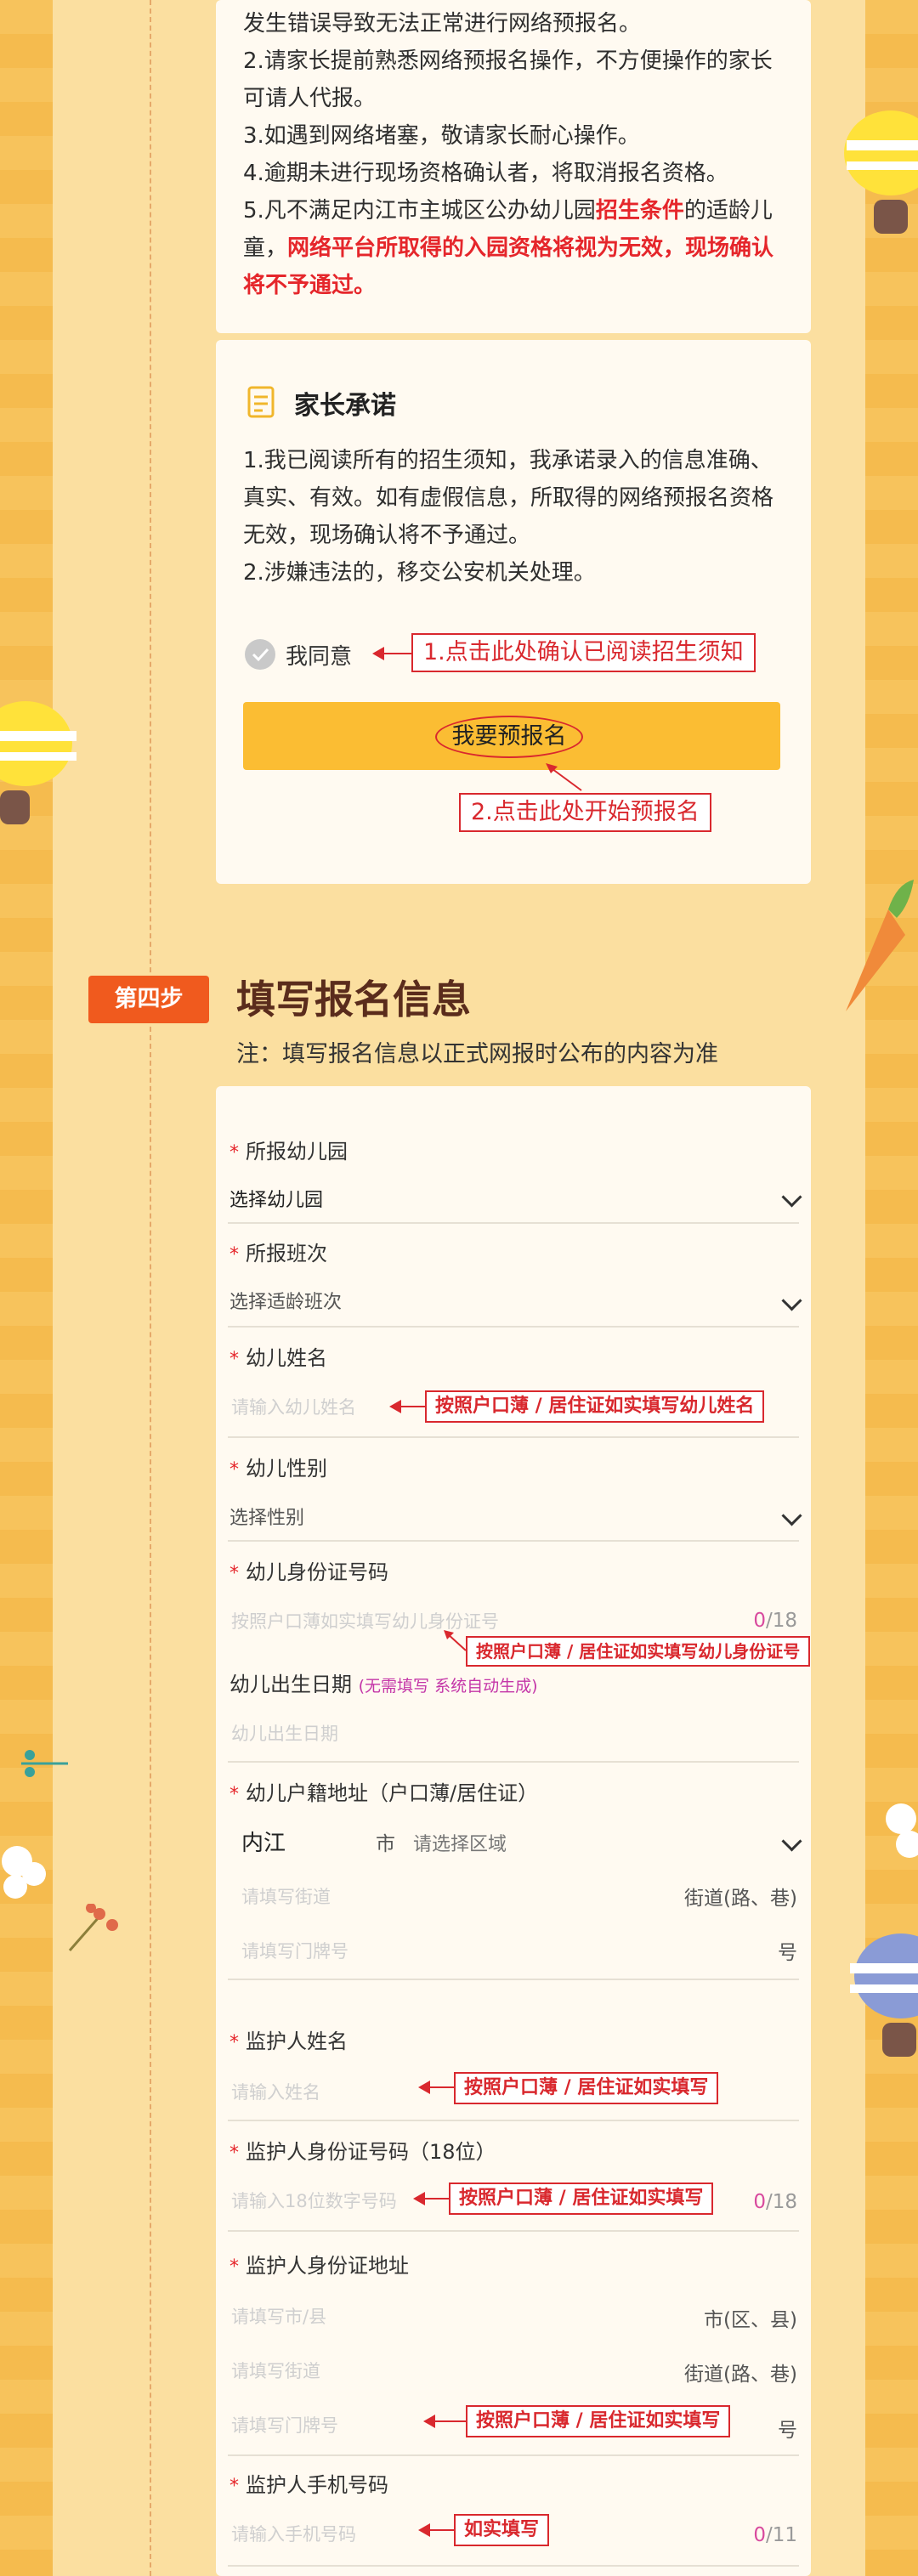 This screenshot has width=918, height=2576. Describe the element at coordinates (294, 1950) in the screenshot. I see `door-input: 请填写门牌号` at that location.